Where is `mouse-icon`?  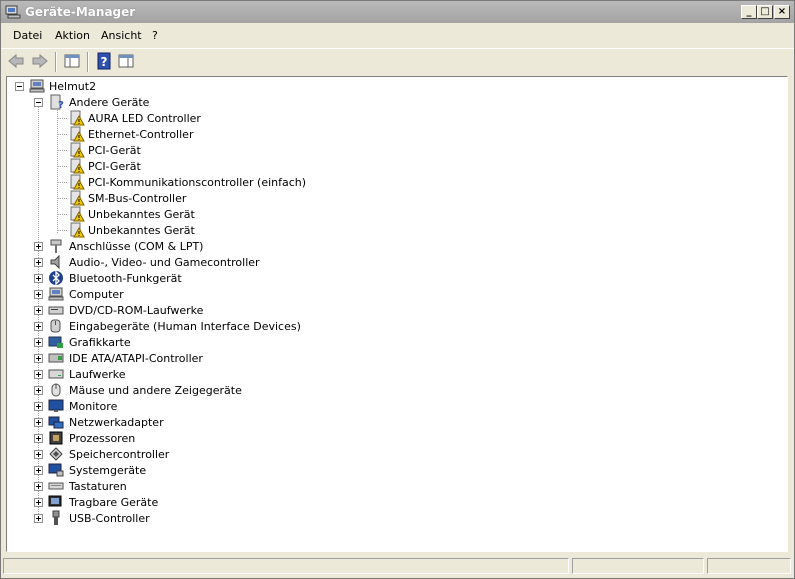 mouse-icon is located at coordinates (56, 390).